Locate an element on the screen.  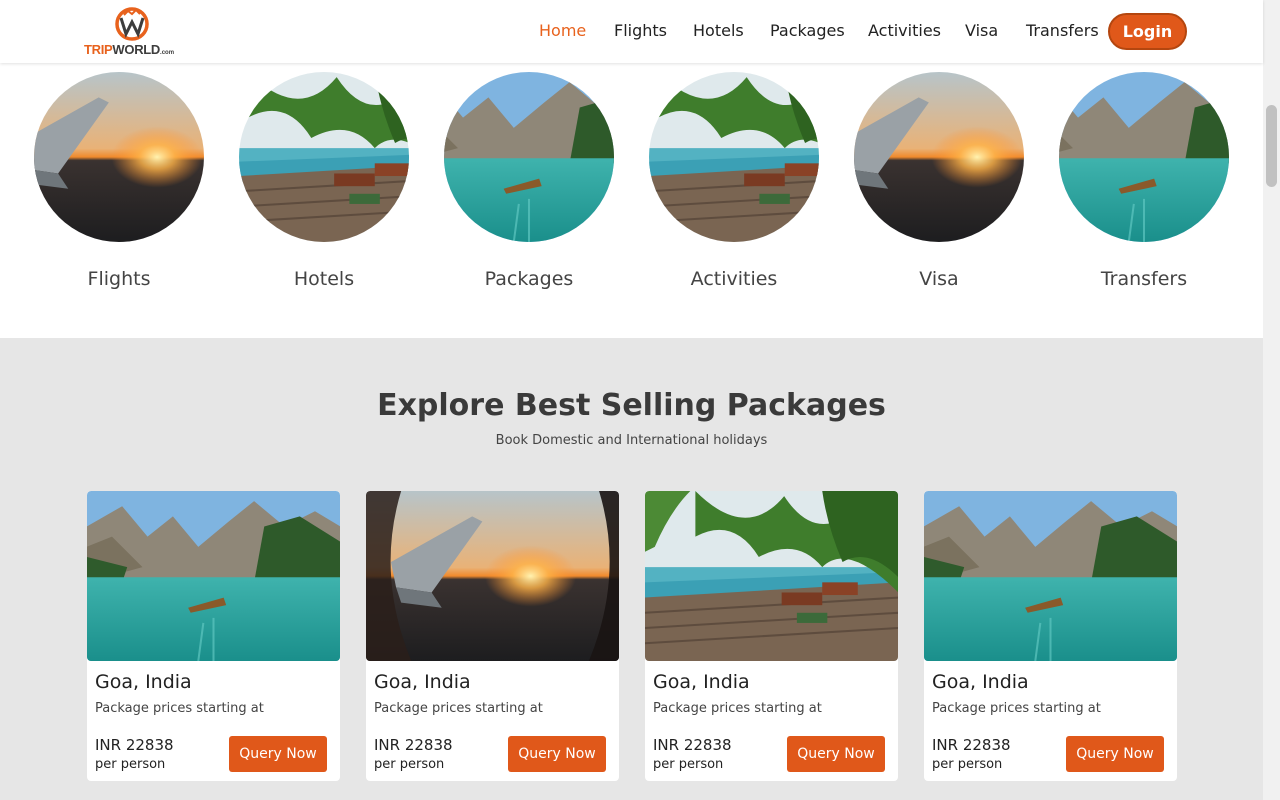
category-label: Hotels is located at coordinates (324, 279).